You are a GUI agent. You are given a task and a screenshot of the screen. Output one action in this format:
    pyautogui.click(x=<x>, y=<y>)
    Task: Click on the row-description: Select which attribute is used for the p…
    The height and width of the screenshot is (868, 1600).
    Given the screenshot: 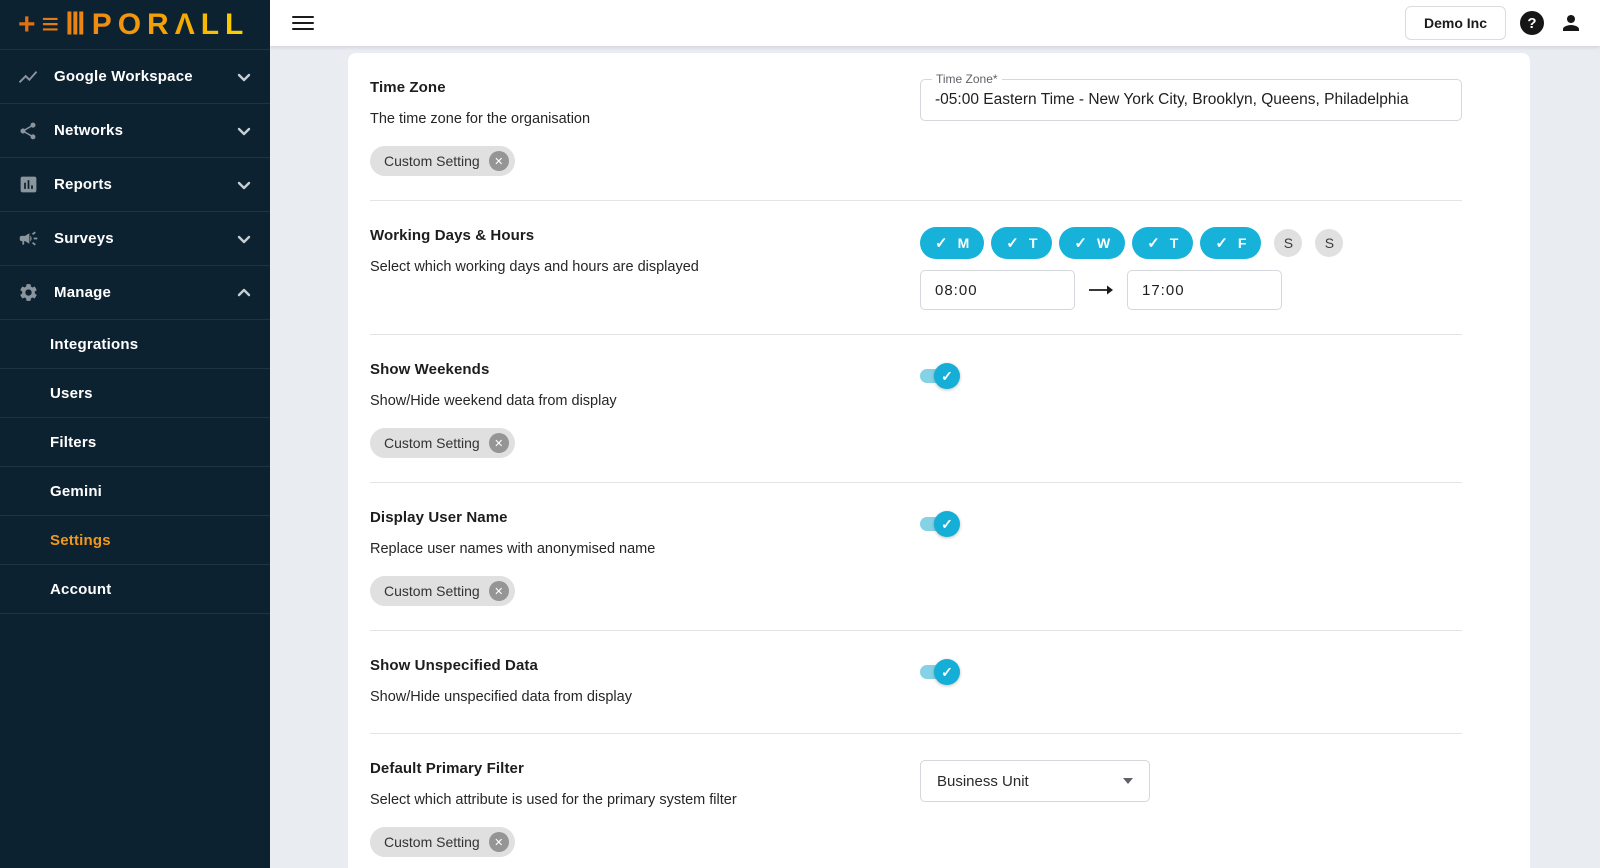 What is the action you would take?
    pyautogui.click(x=553, y=800)
    